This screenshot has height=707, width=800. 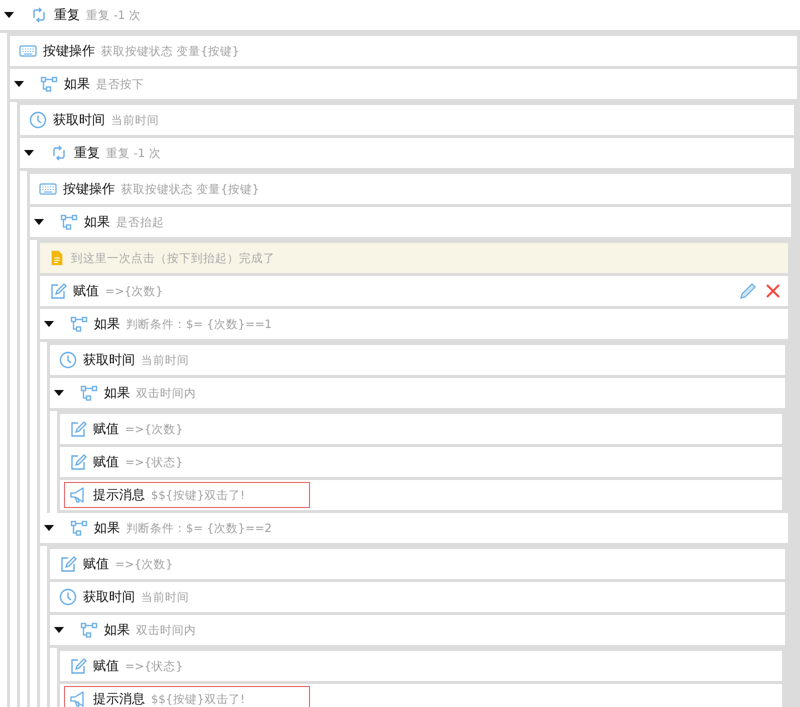 What do you see at coordinates (773, 291) in the screenshot?
I see `delete-icon` at bounding box center [773, 291].